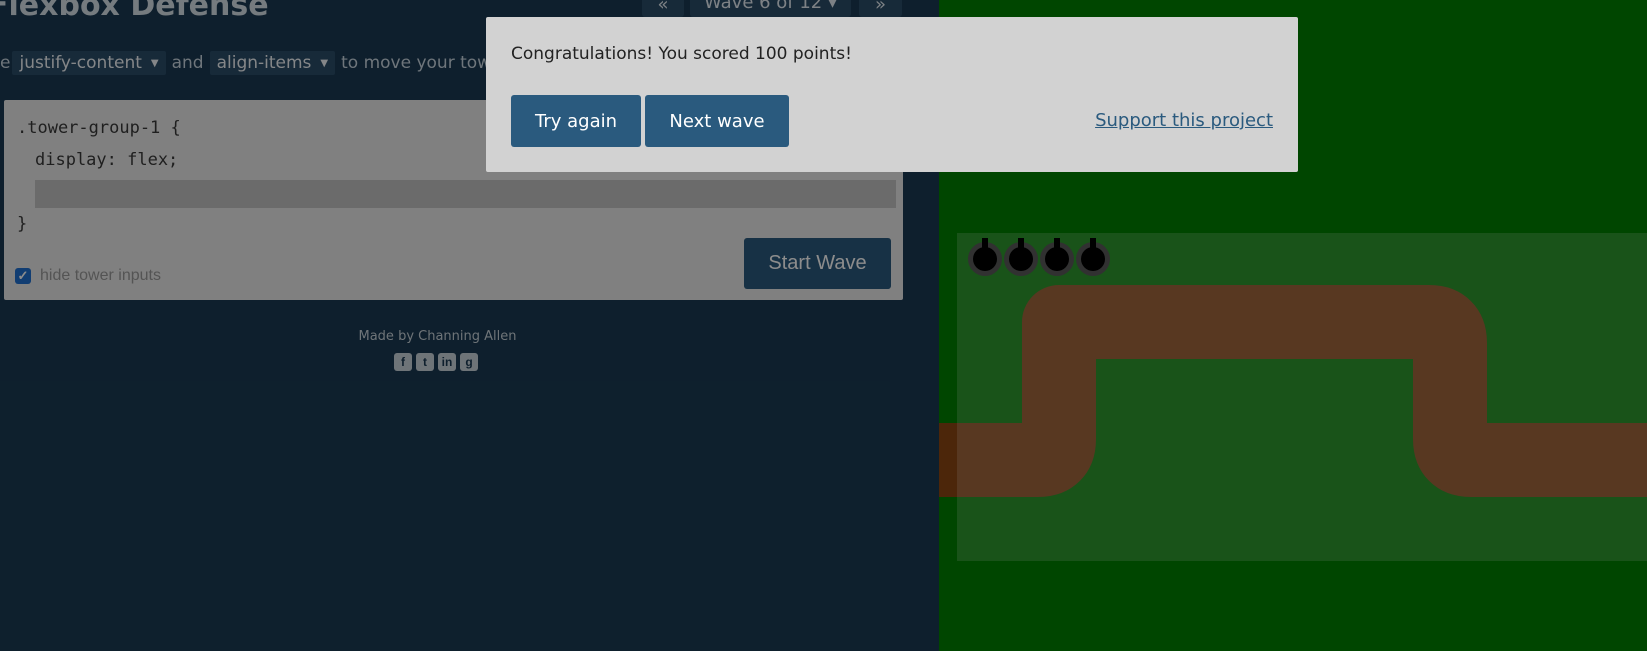  Describe the element at coordinates (80, 63) in the screenshot. I see `dropdown-label: justify-content` at that location.